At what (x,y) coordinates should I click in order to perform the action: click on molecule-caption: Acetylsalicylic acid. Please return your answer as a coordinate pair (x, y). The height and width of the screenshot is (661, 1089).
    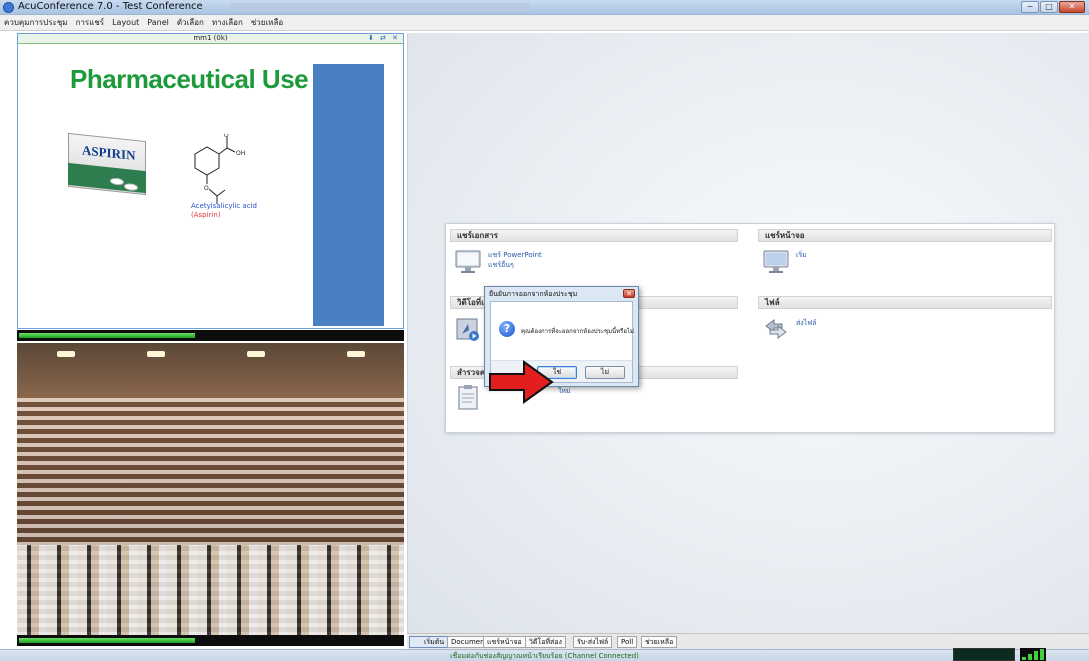
    Looking at the image, I should click on (224, 206).